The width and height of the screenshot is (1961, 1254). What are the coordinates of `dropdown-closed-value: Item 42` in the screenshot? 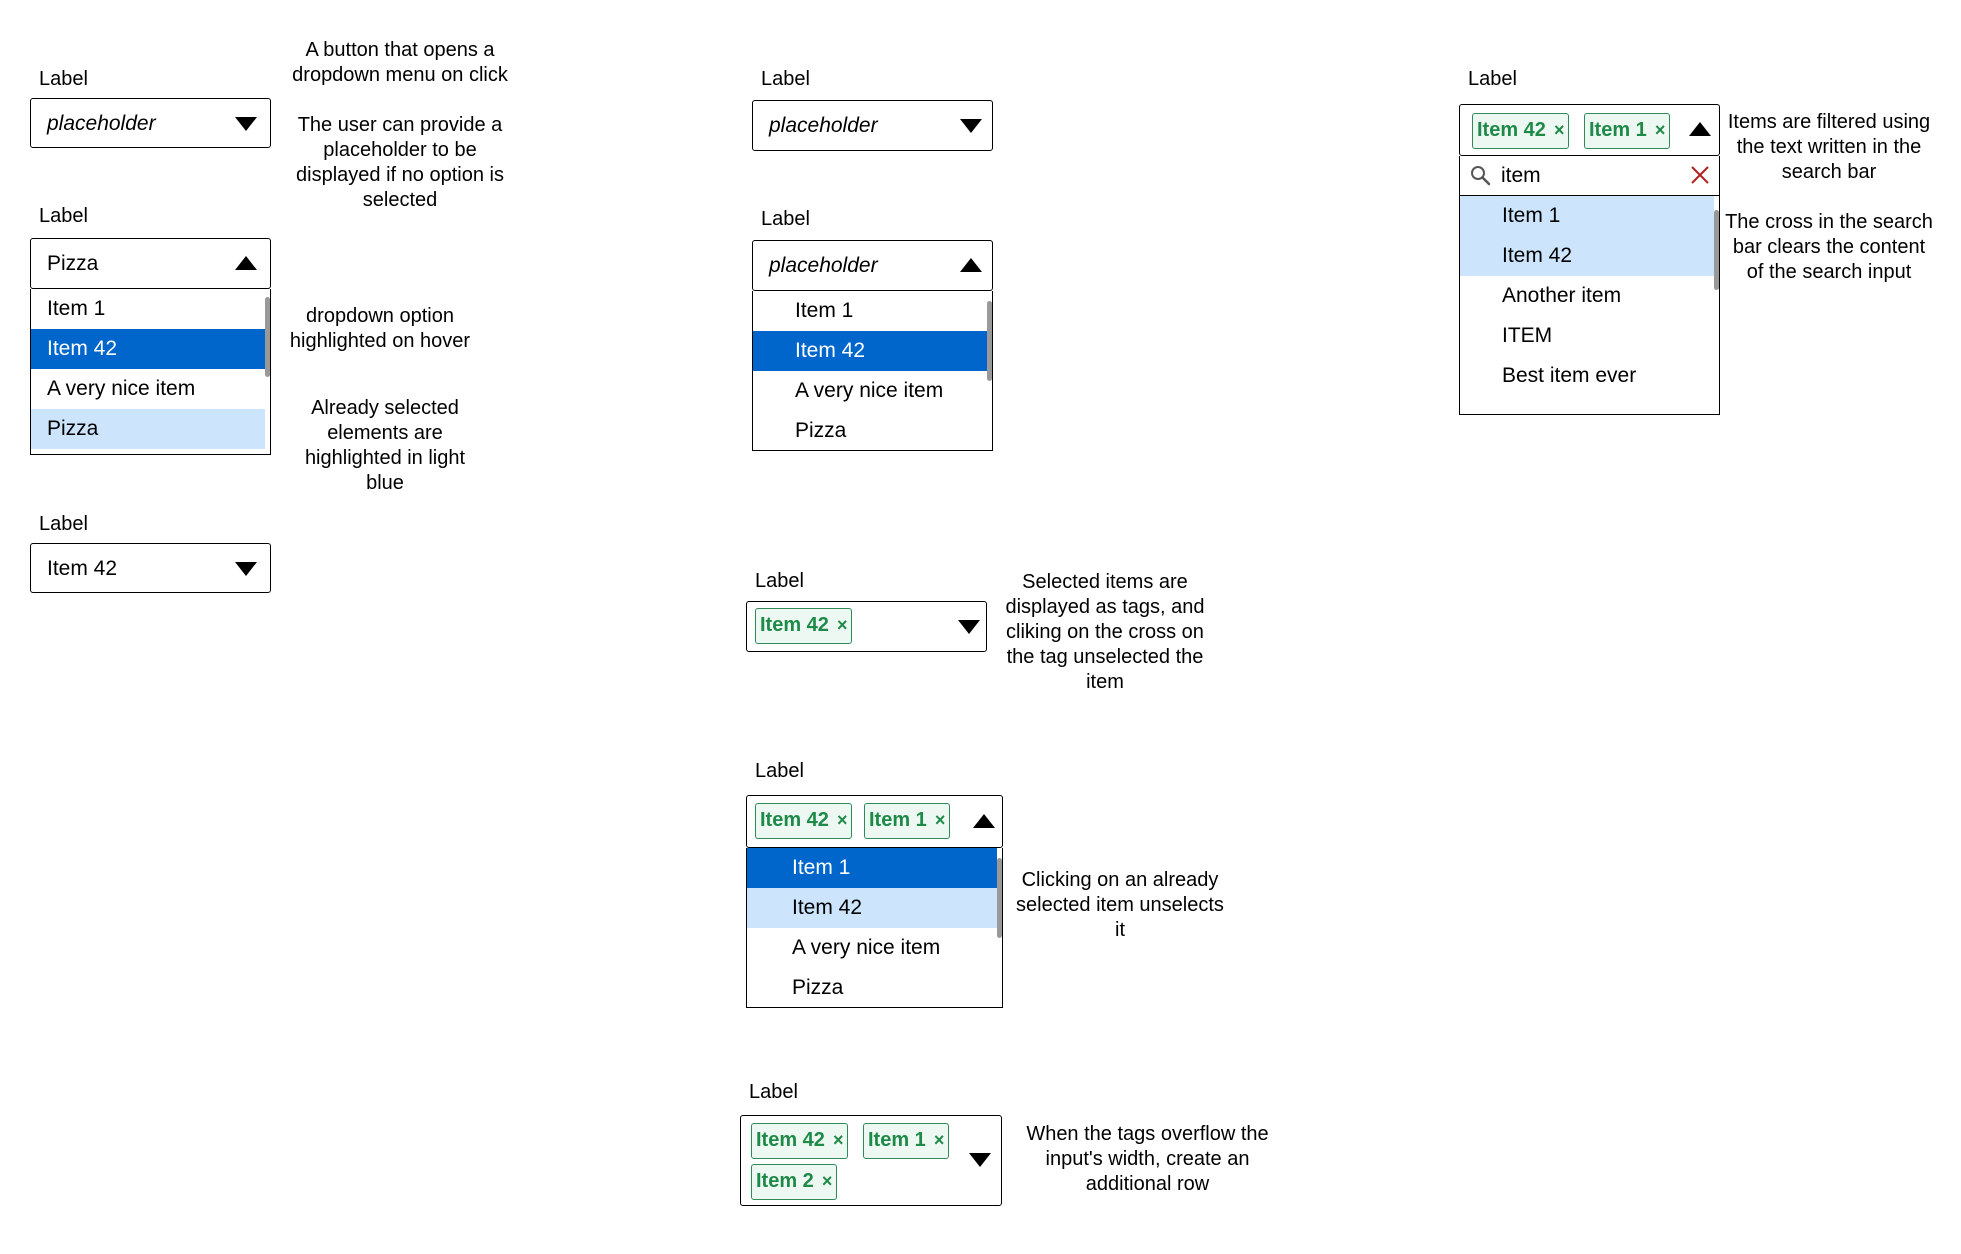 It's located at (150, 568).